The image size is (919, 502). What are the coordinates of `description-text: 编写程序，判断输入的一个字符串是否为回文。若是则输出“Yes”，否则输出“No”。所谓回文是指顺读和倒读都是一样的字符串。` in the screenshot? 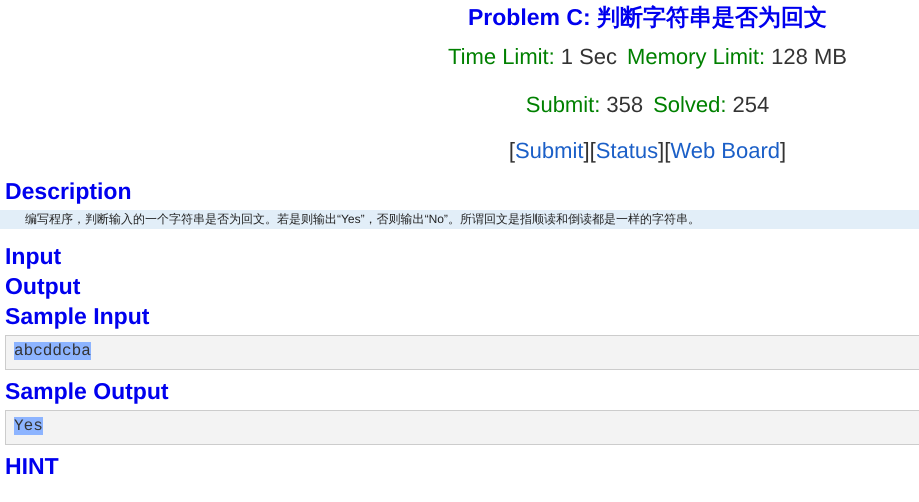 It's located at (459, 219).